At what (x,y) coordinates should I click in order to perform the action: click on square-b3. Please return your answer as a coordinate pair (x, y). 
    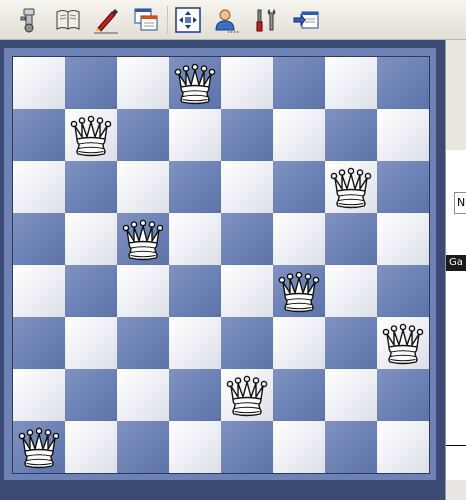
    Looking at the image, I should click on (91, 343).